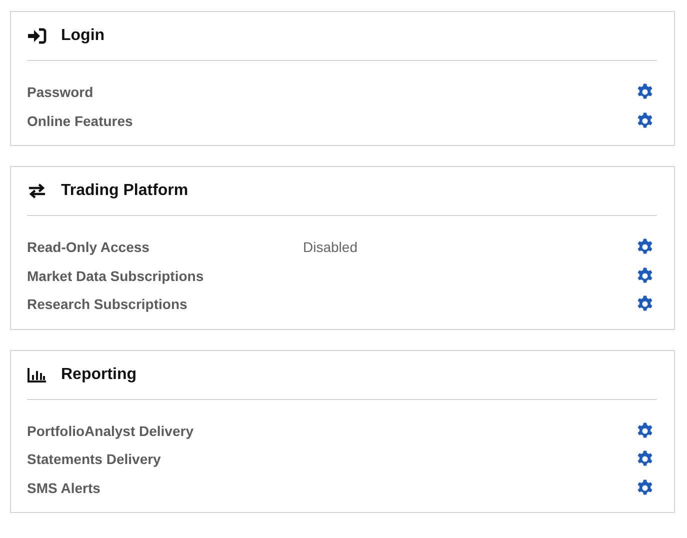 The height and width of the screenshot is (538, 687). Describe the element at coordinates (37, 374) in the screenshot. I see `bar-chart-icon` at that location.